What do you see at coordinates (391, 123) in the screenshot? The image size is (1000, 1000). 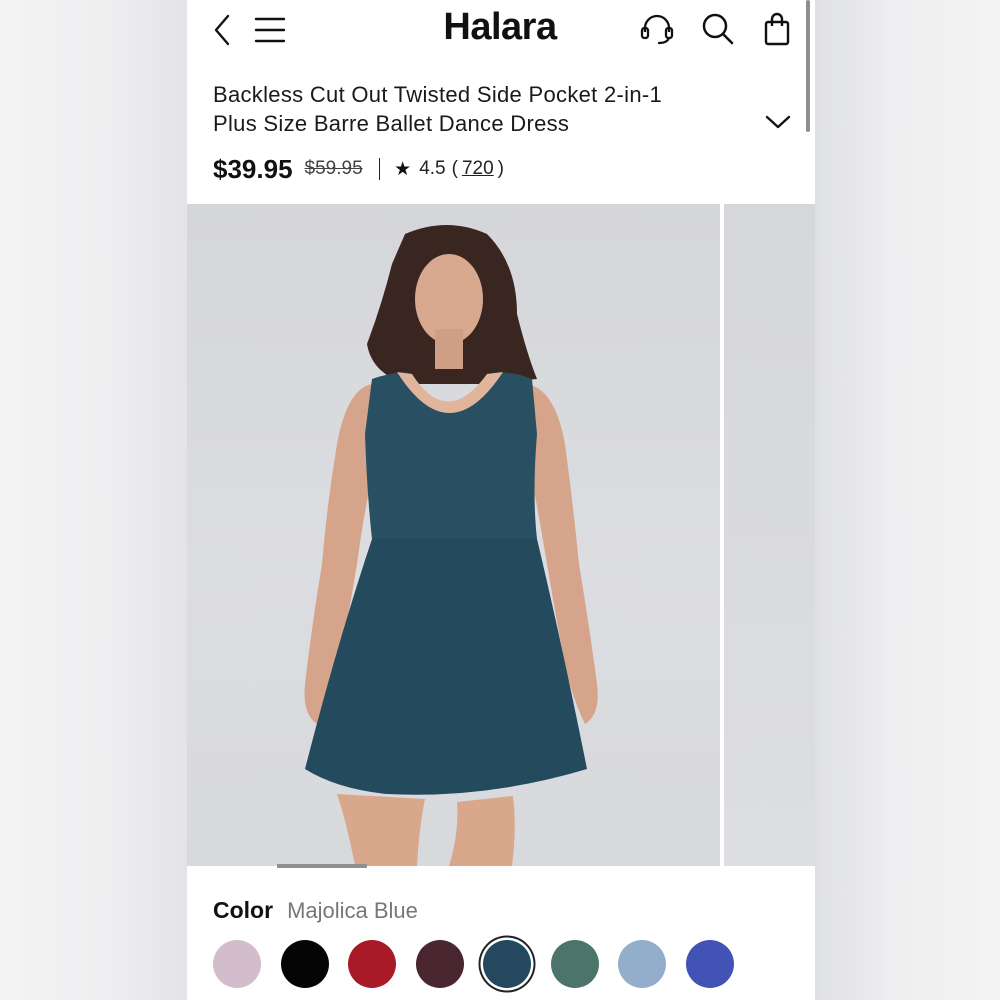 I see `product-title-line-2: Plus Size Barre Ballet Dance Dress` at bounding box center [391, 123].